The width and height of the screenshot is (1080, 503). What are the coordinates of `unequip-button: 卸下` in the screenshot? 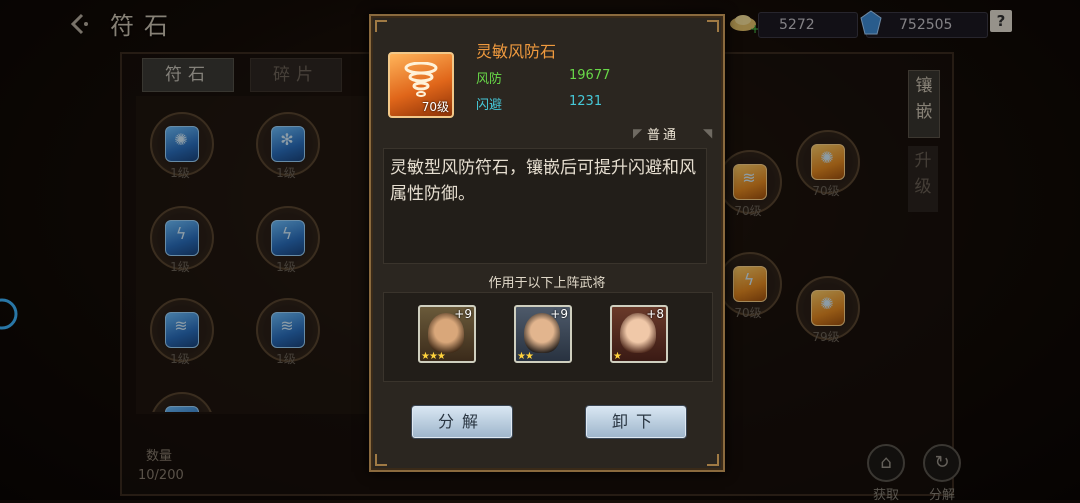 It's located at (636, 422).